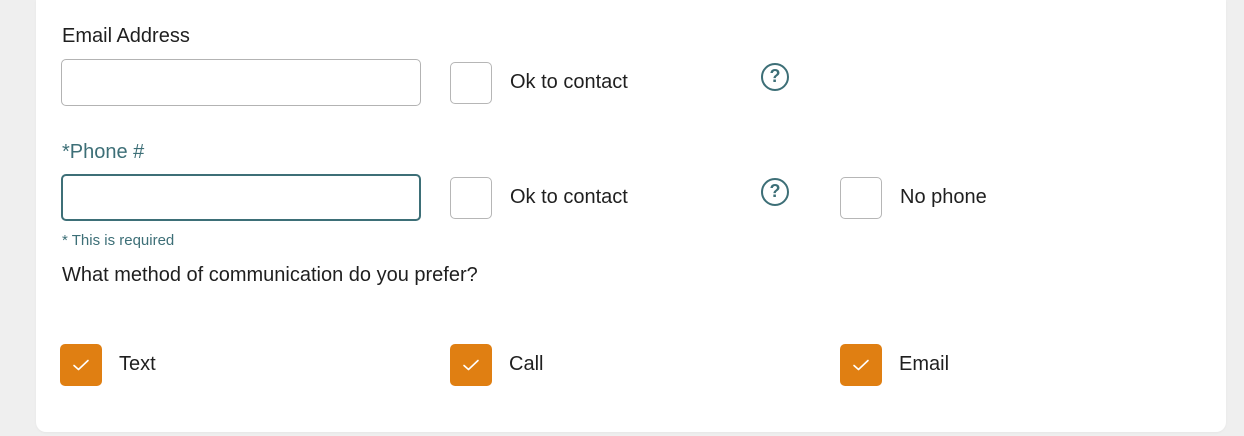  What do you see at coordinates (126, 36) in the screenshot?
I see `email-label: Email Address` at bounding box center [126, 36].